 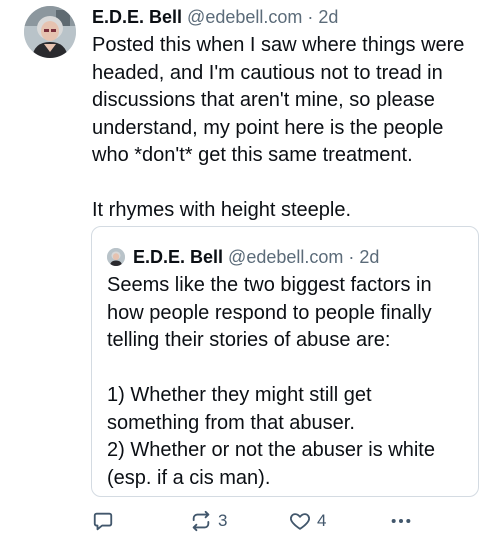 I want to click on more-icon, so click(x=401, y=521).